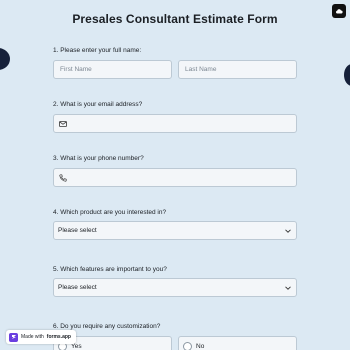  I want to click on last-name-placeholder: Last Name, so click(201, 69).